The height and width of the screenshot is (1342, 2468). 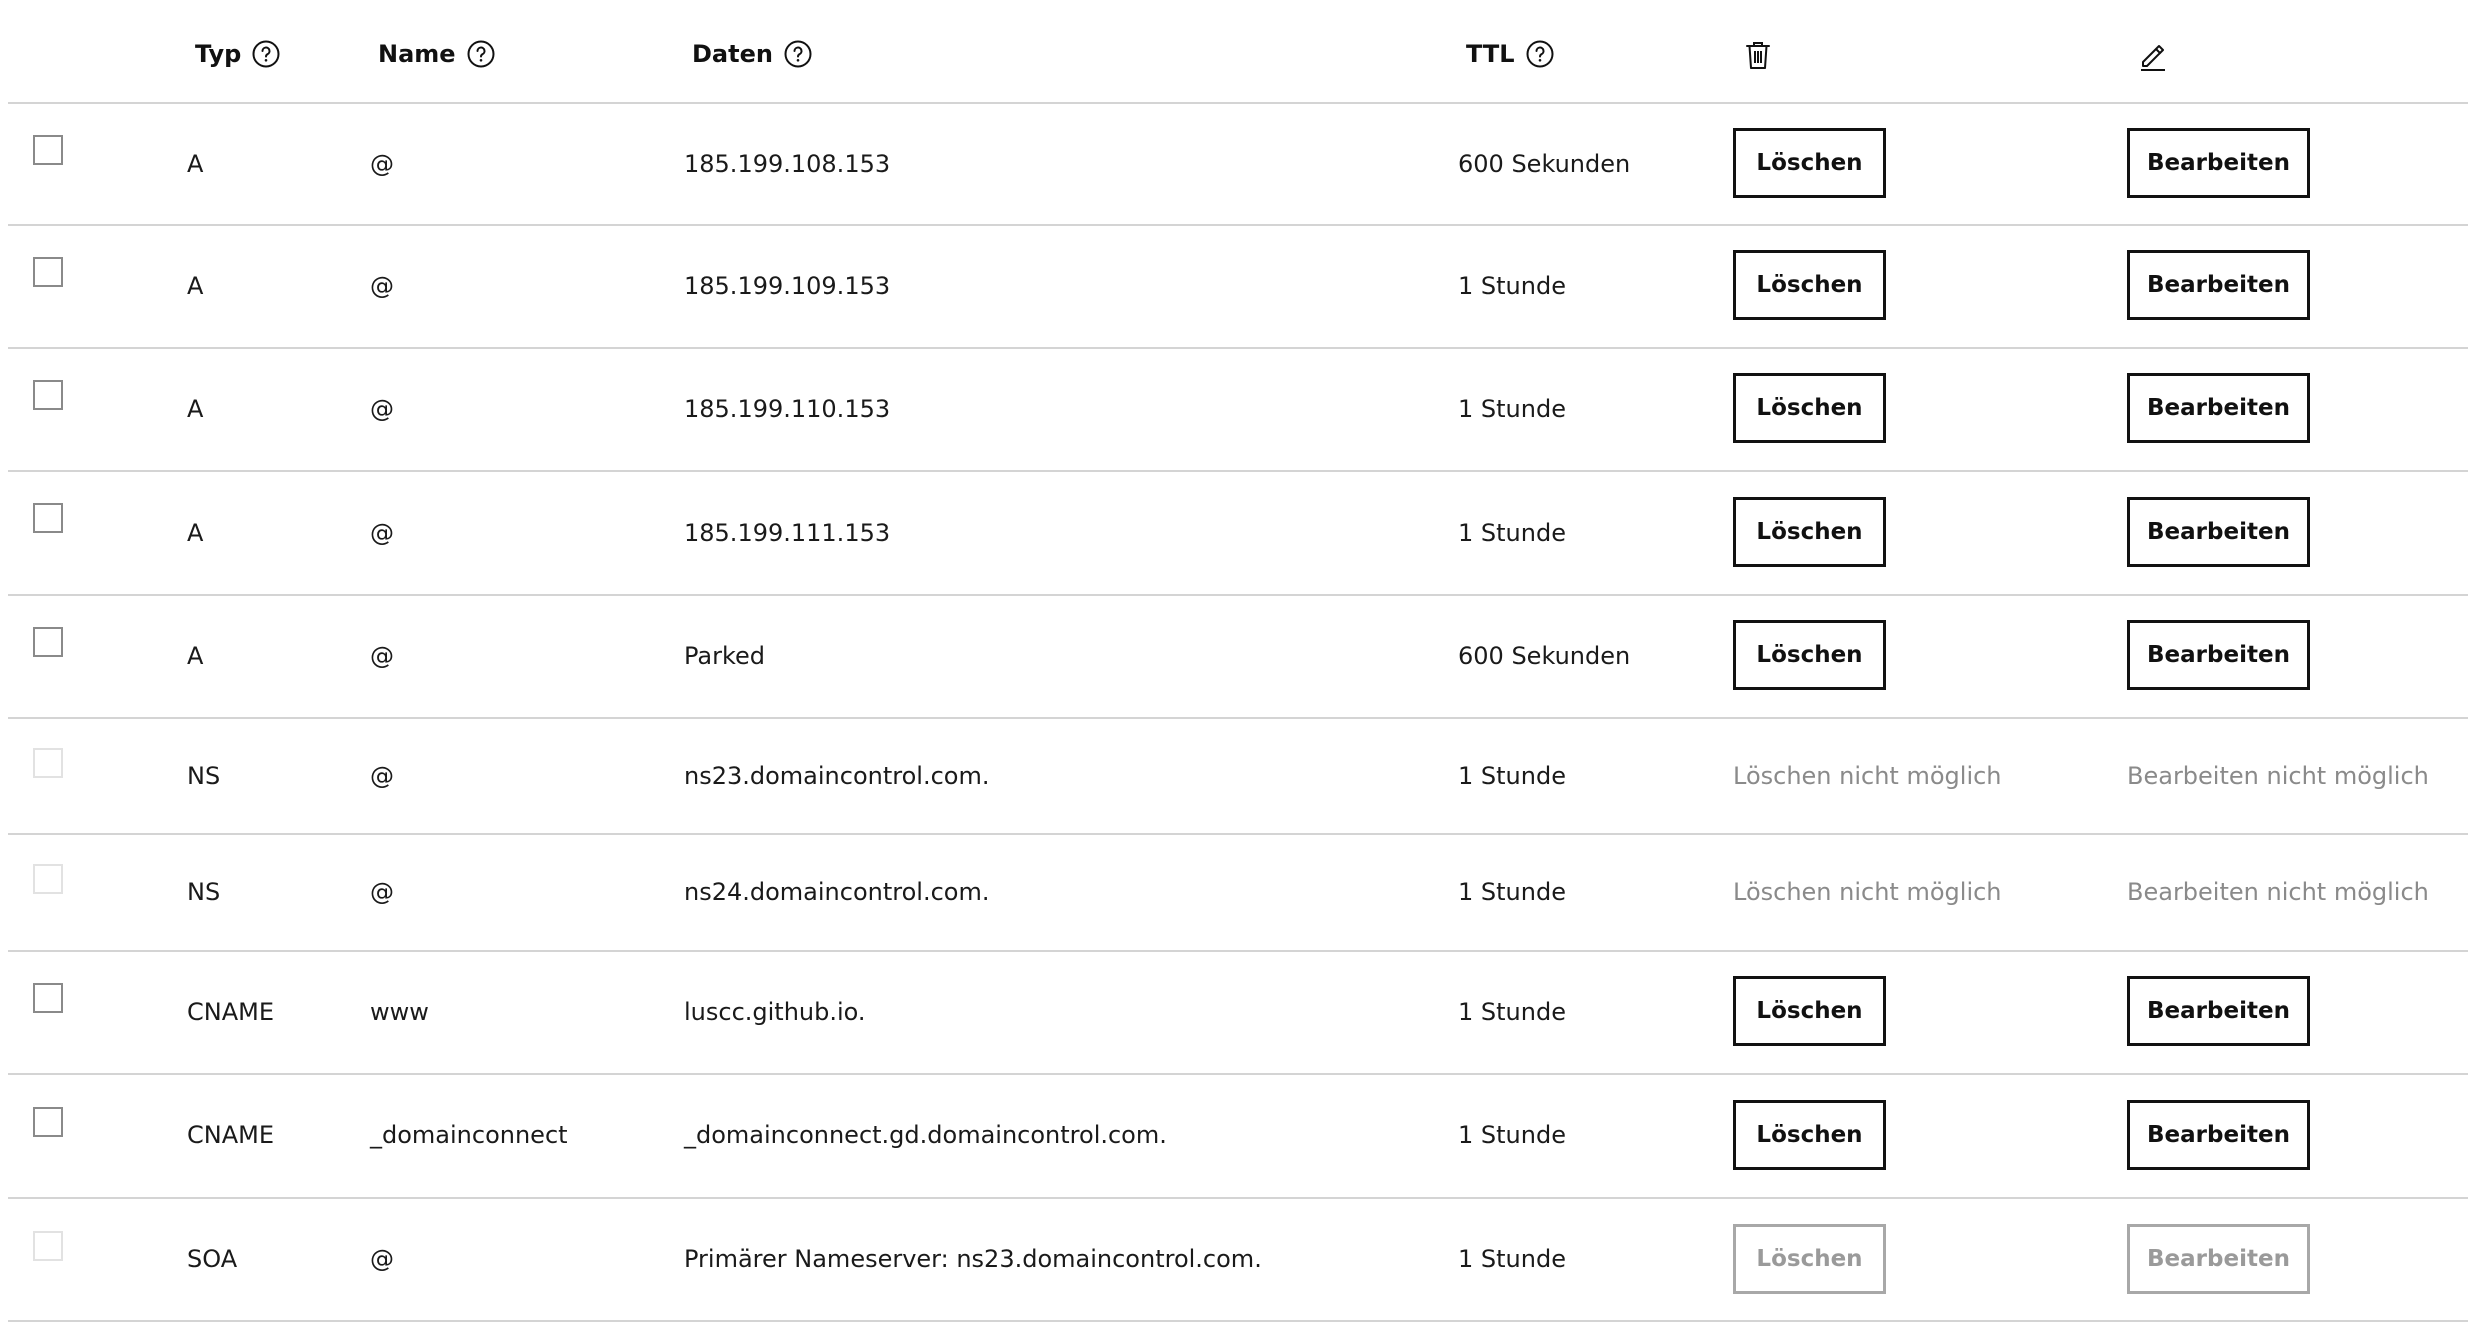 I want to click on record-name: www, so click(x=399, y=1012).